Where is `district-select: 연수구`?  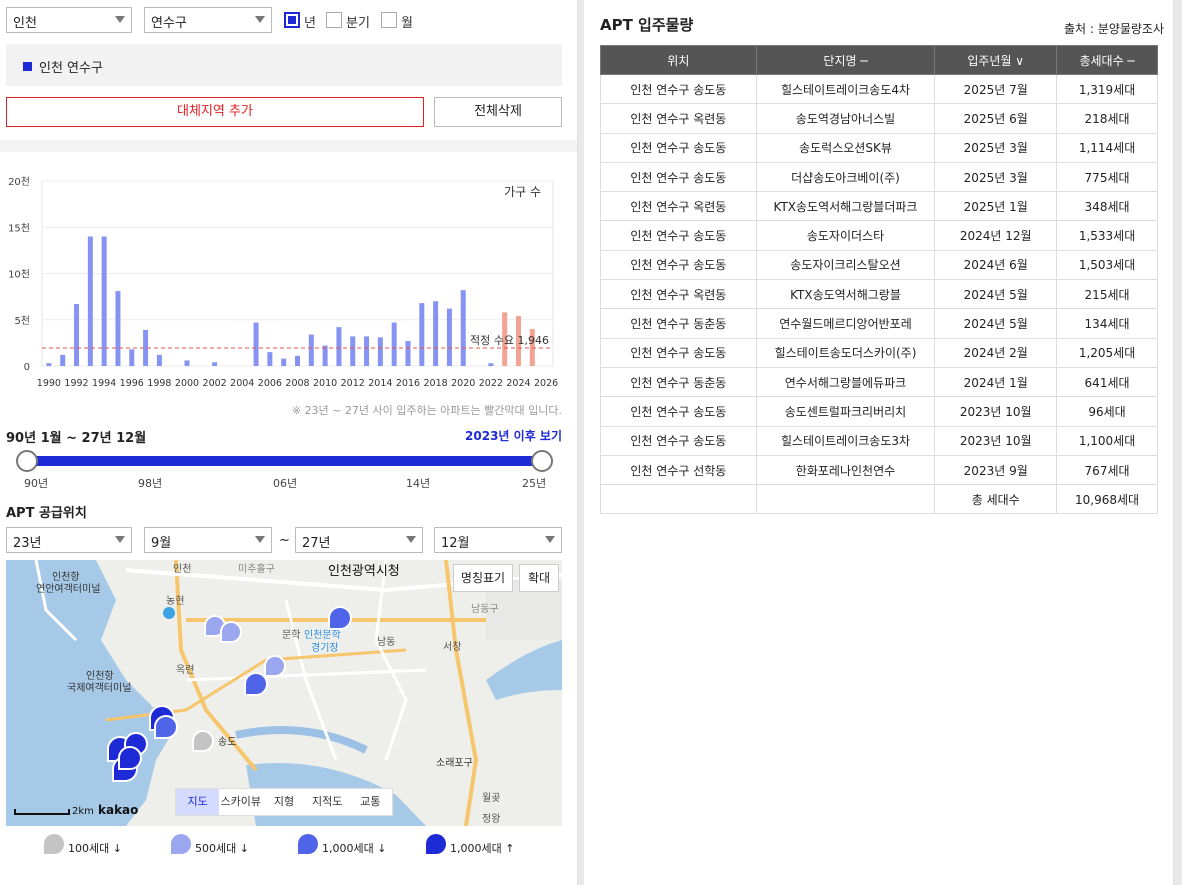
district-select: 연수구 is located at coordinates (208, 20).